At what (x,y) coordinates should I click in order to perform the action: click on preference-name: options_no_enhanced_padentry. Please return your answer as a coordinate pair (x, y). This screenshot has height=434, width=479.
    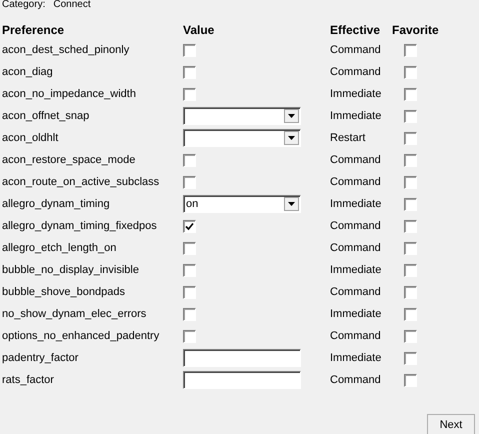
    Looking at the image, I should click on (80, 336).